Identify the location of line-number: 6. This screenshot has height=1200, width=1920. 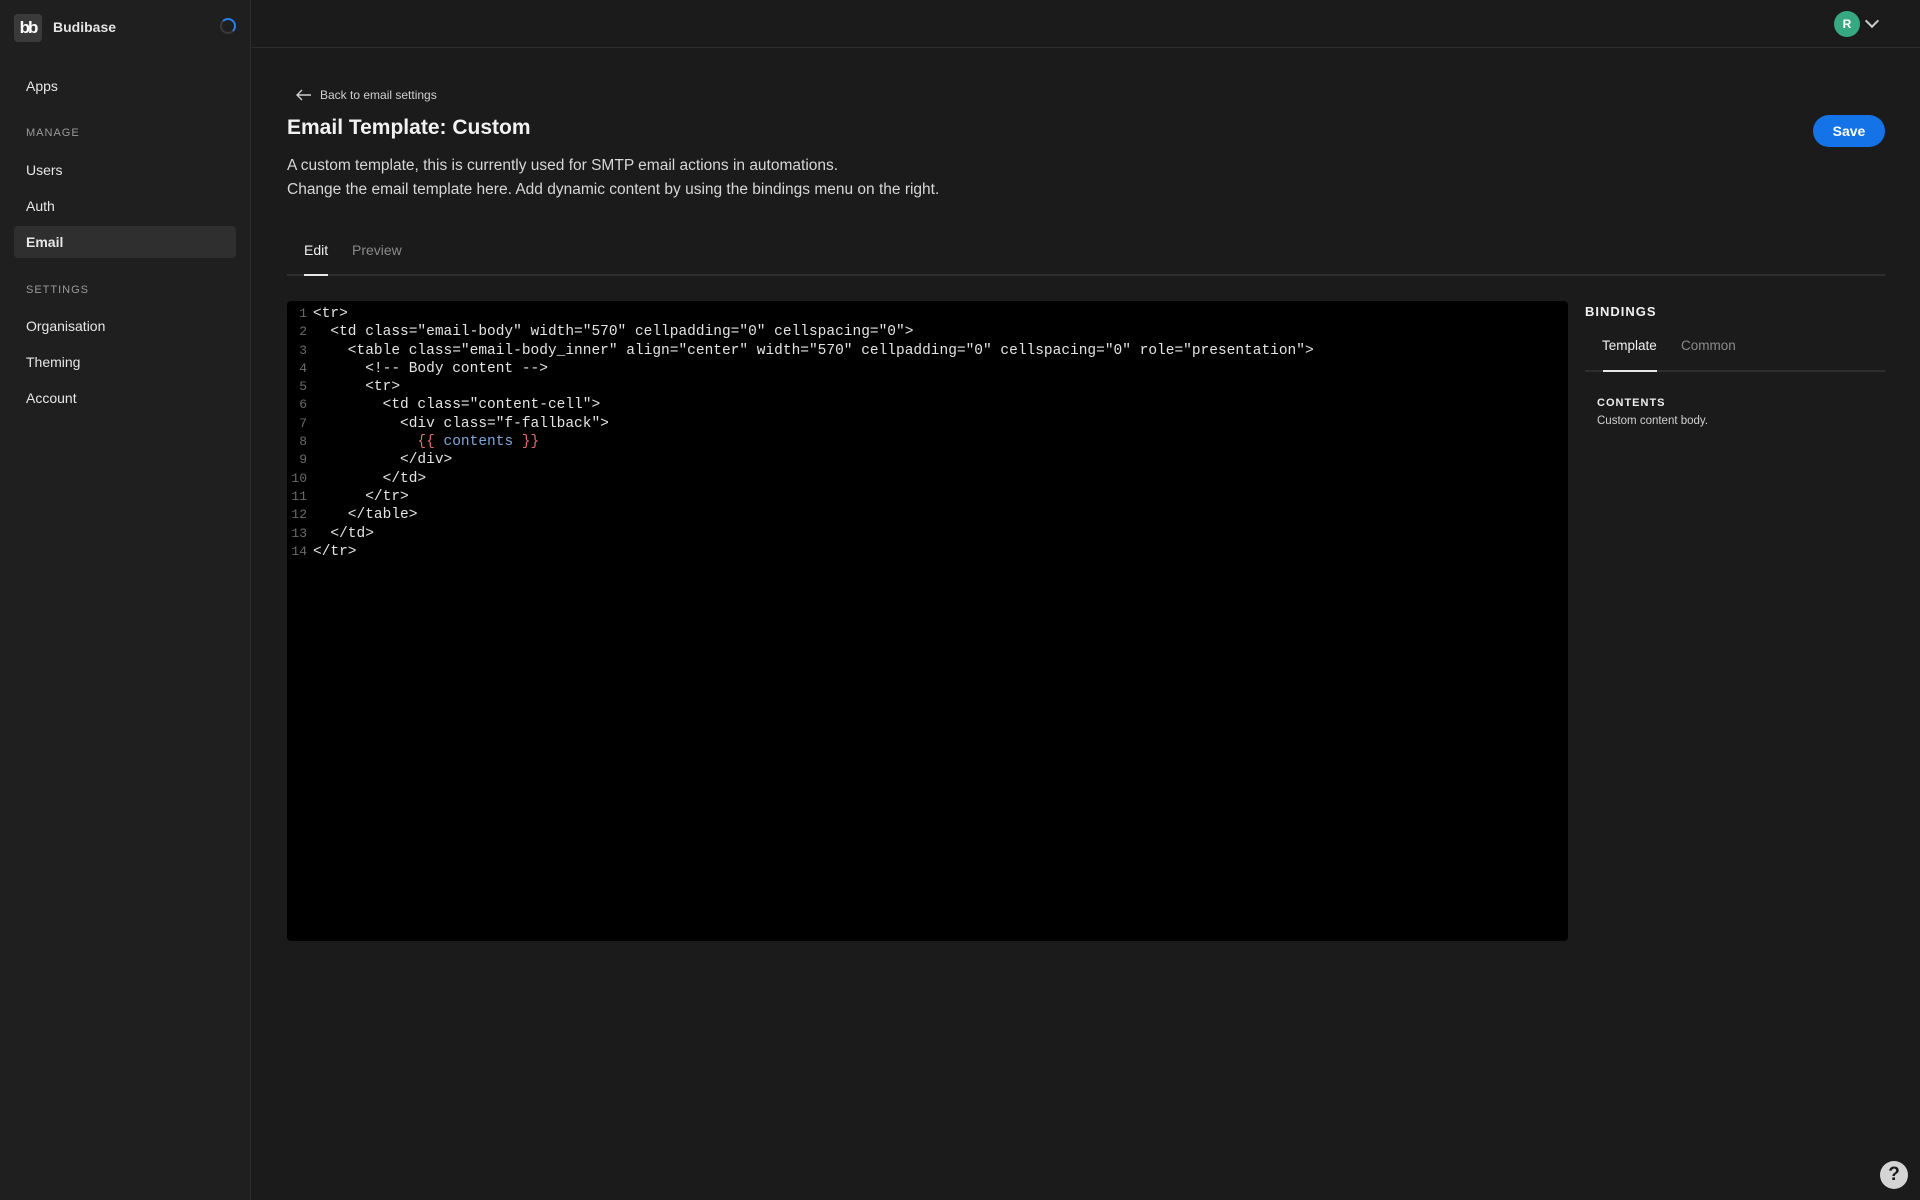
(303, 405).